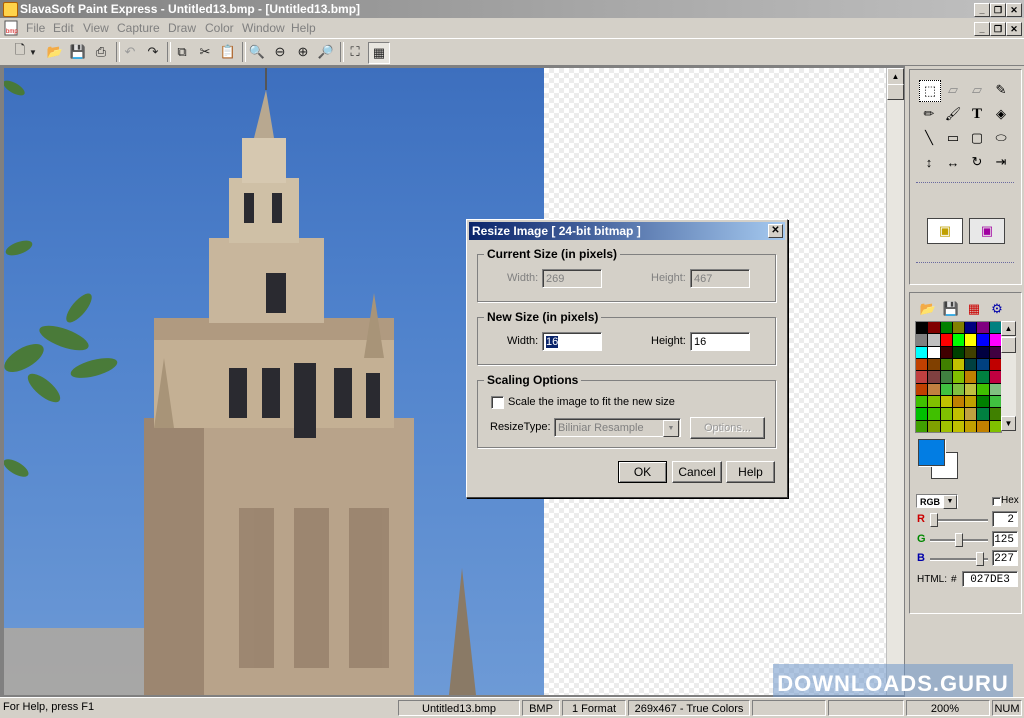  I want to click on ok-button: OK, so click(642, 472).